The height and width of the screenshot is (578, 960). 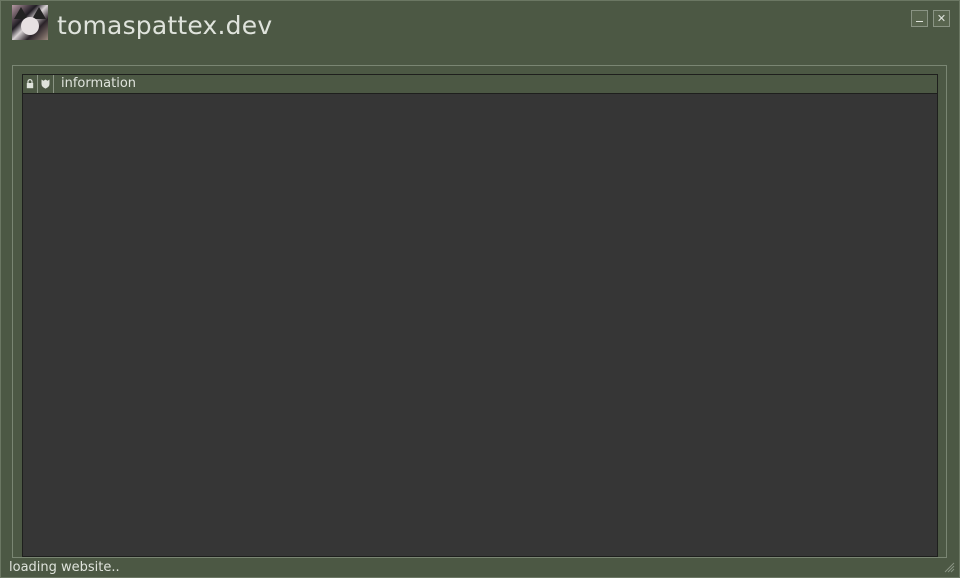 I want to click on close-button: ✕, so click(x=941, y=18).